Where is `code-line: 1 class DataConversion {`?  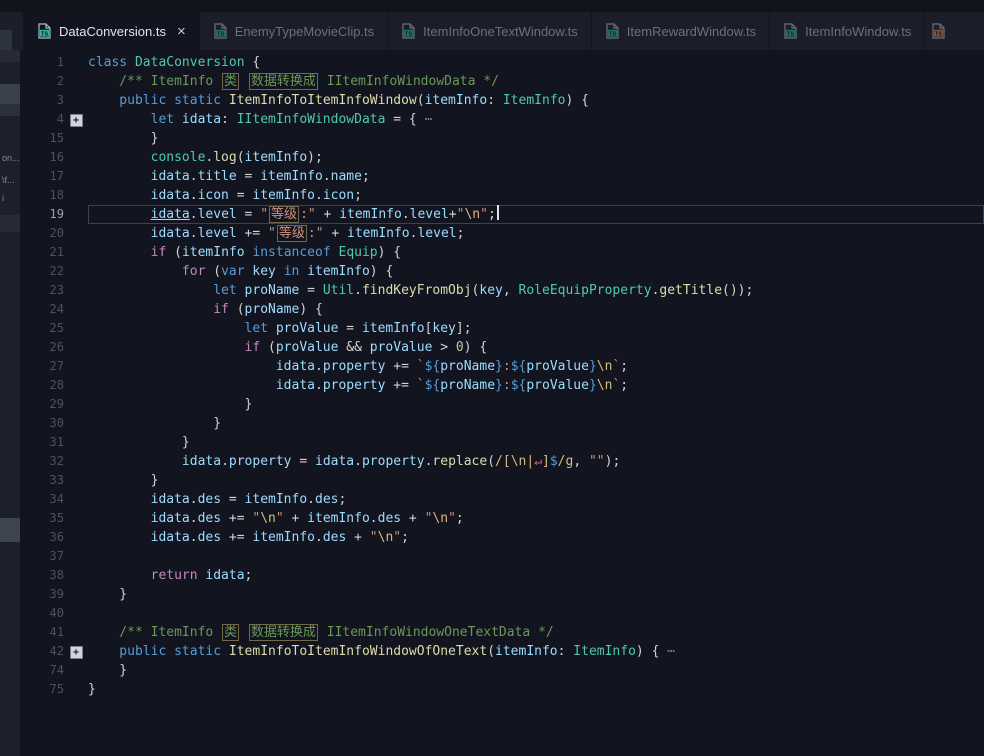 code-line: 1 class DataConversion { is located at coordinates (502, 62).